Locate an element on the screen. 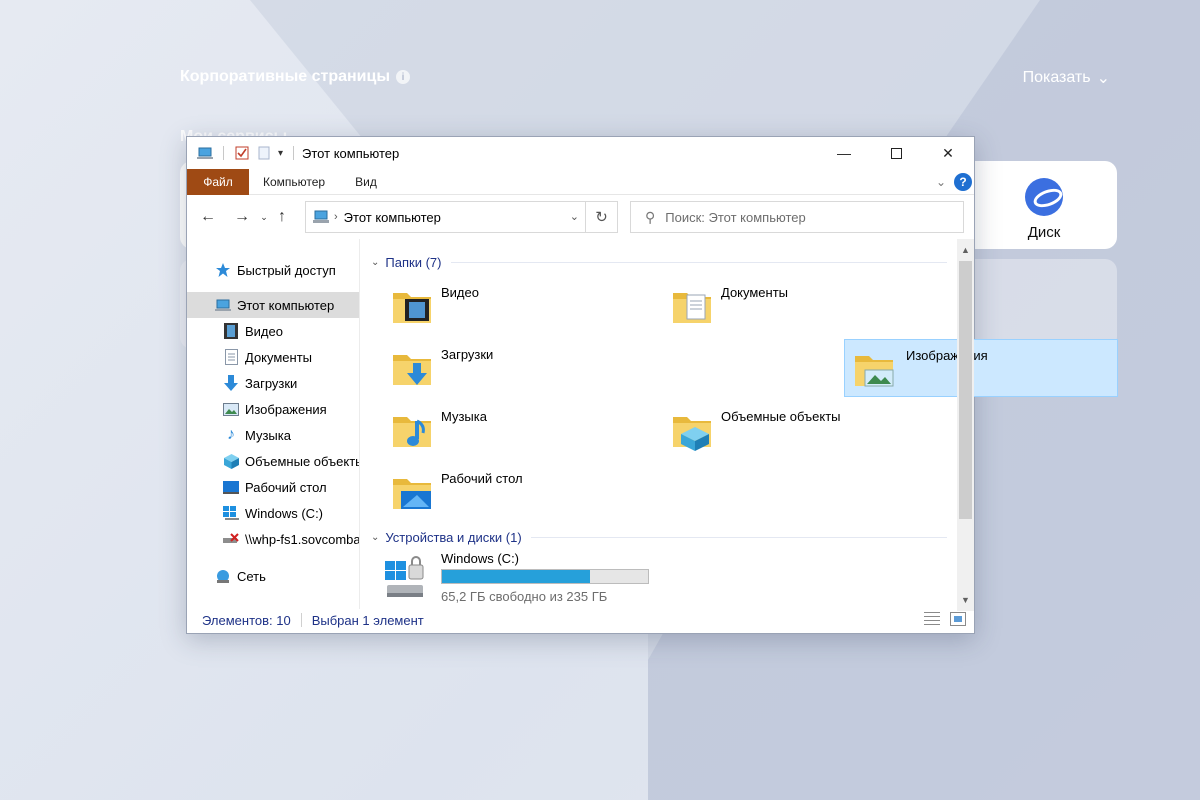 The height and width of the screenshot is (800, 1200). ribbon-controls: ⌄ ? is located at coordinates (954, 182).